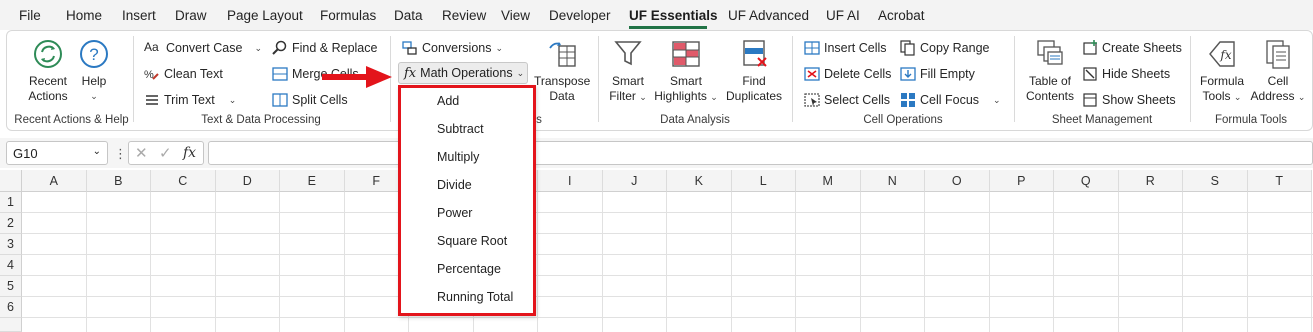  Describe the element at coordinates (335, 48) in the screenshot. I see `find-replace-label: Find & Replace` at that location.